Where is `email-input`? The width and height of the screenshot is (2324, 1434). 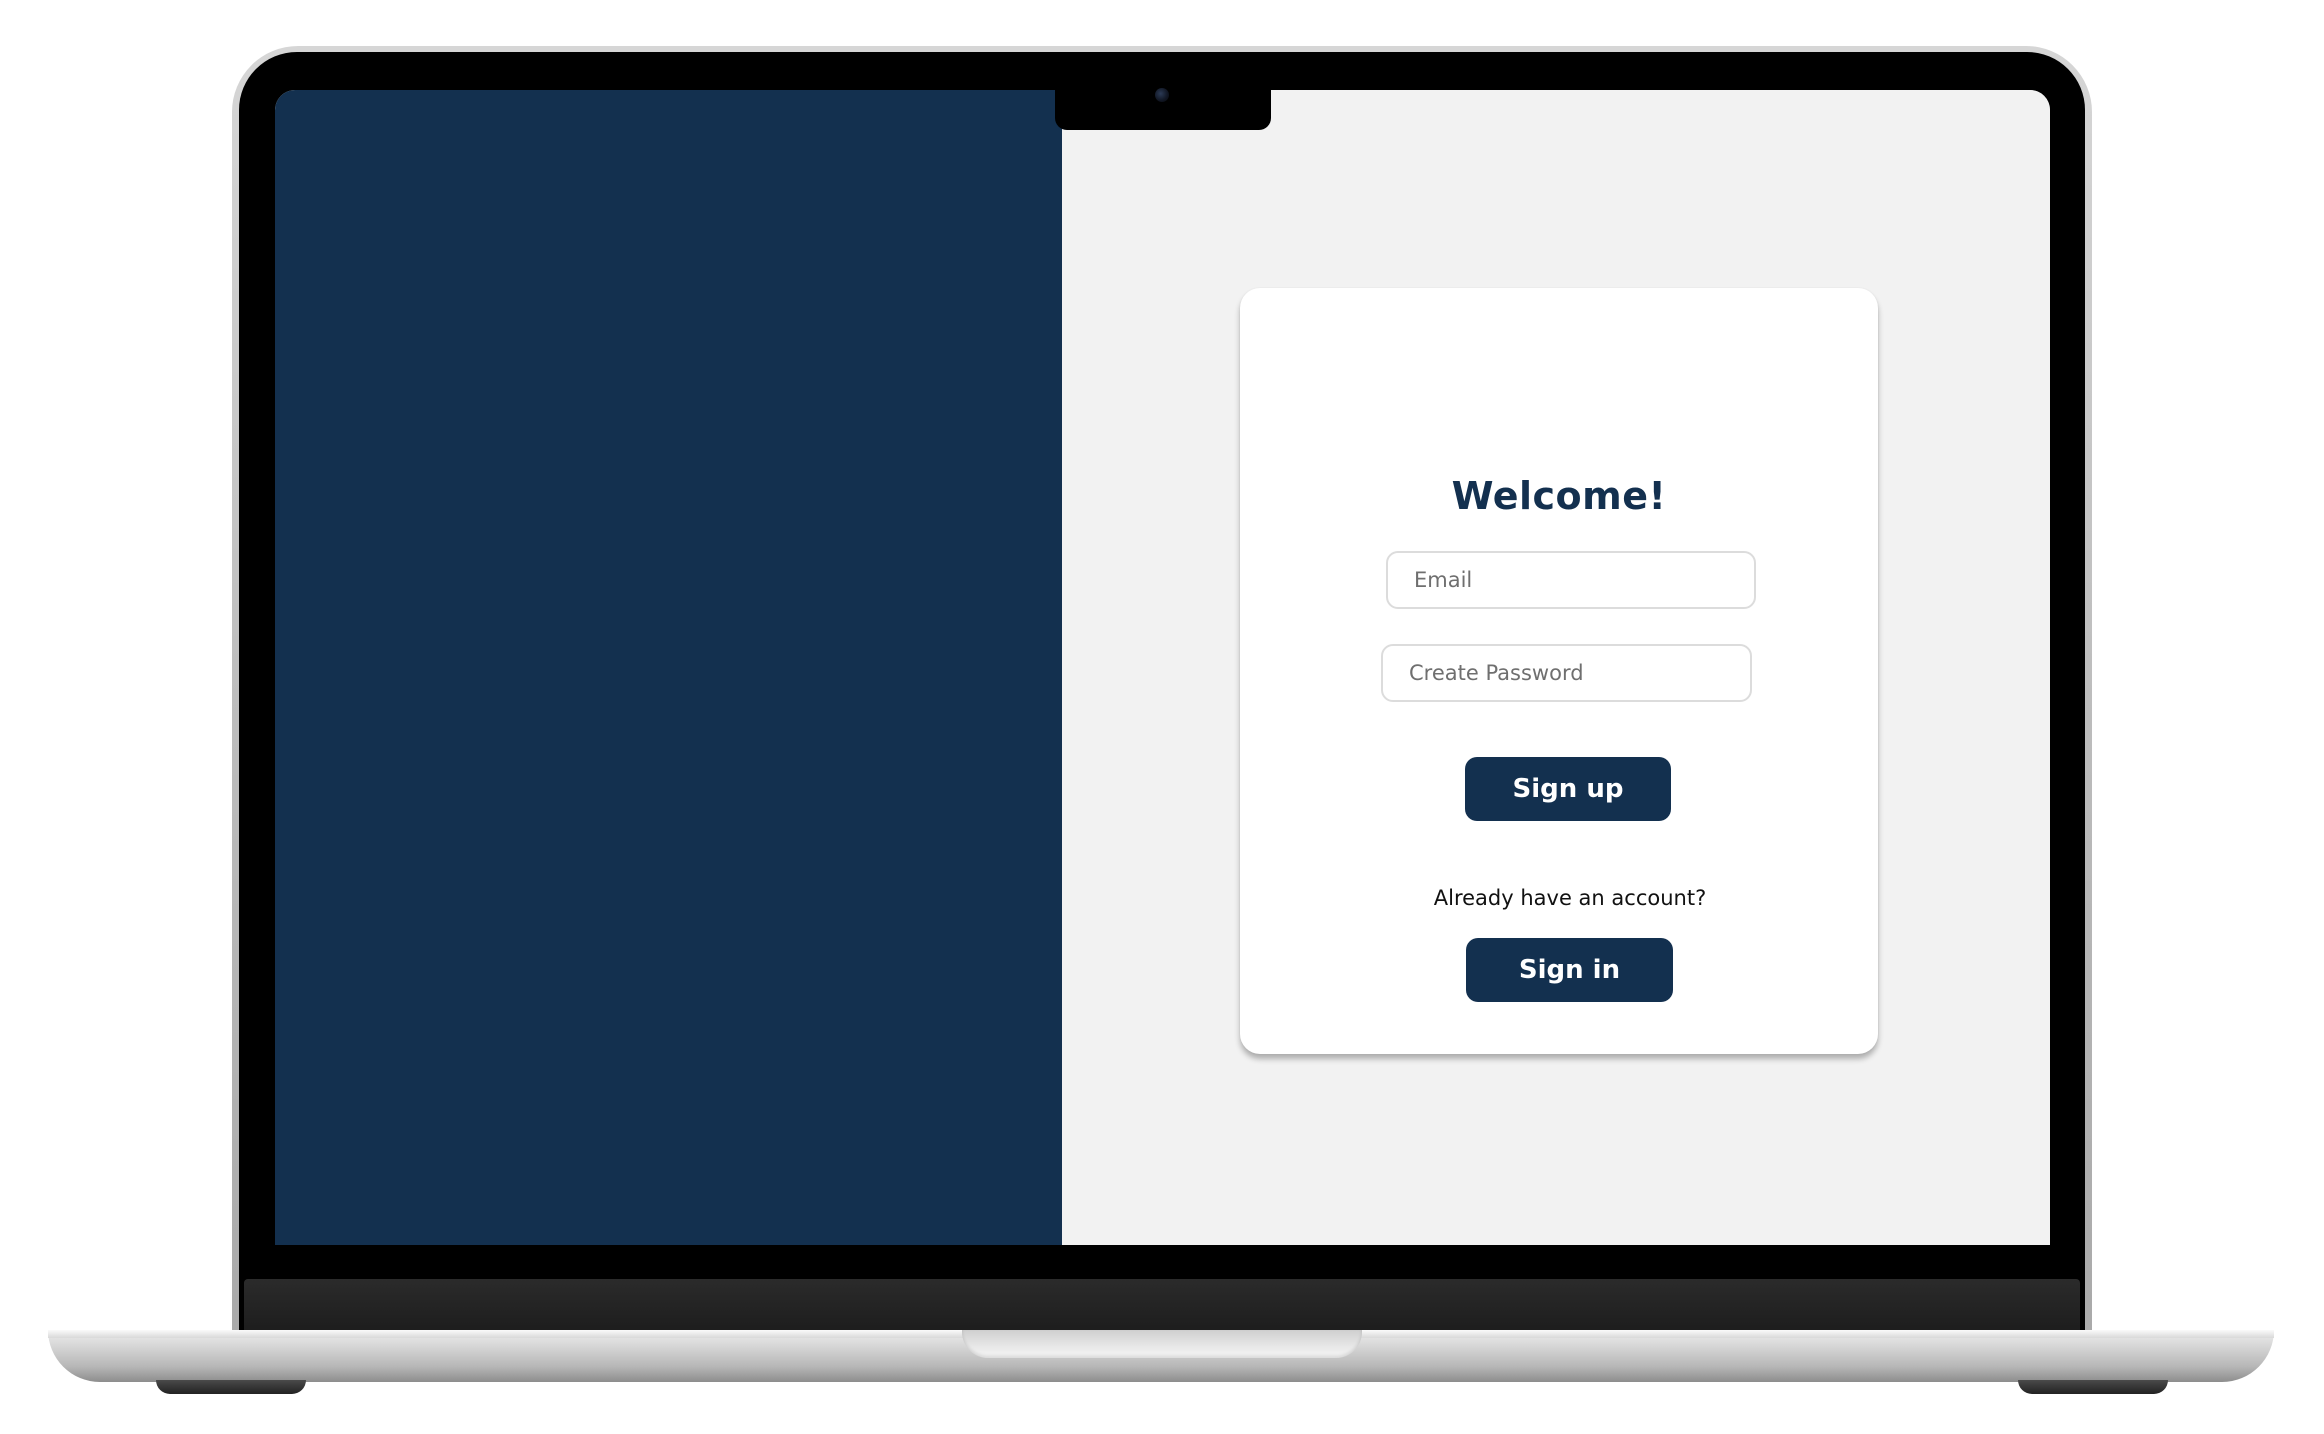 email-input is located at coordinates (1571, 580).